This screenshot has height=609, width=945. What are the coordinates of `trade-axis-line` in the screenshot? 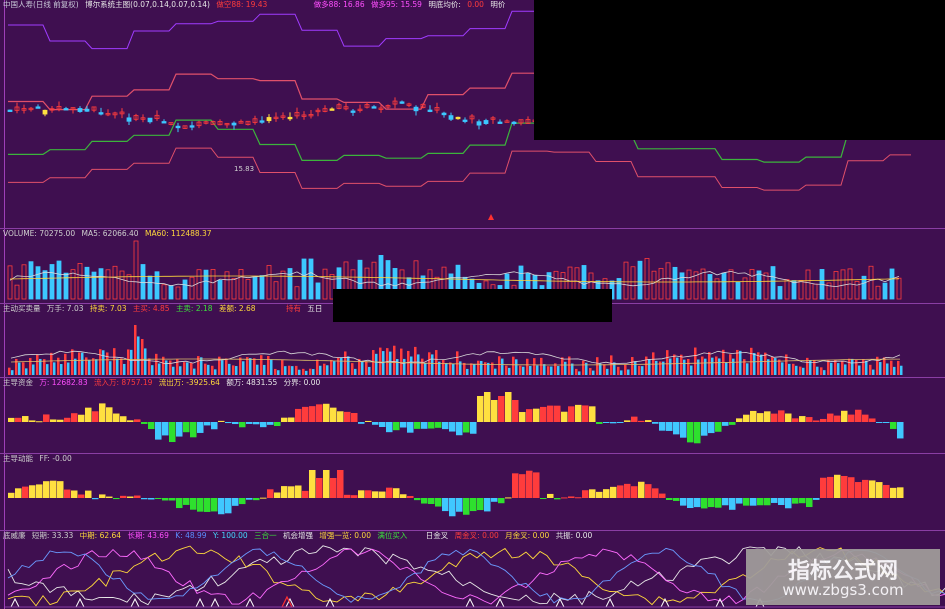 It's located at (4, 340).